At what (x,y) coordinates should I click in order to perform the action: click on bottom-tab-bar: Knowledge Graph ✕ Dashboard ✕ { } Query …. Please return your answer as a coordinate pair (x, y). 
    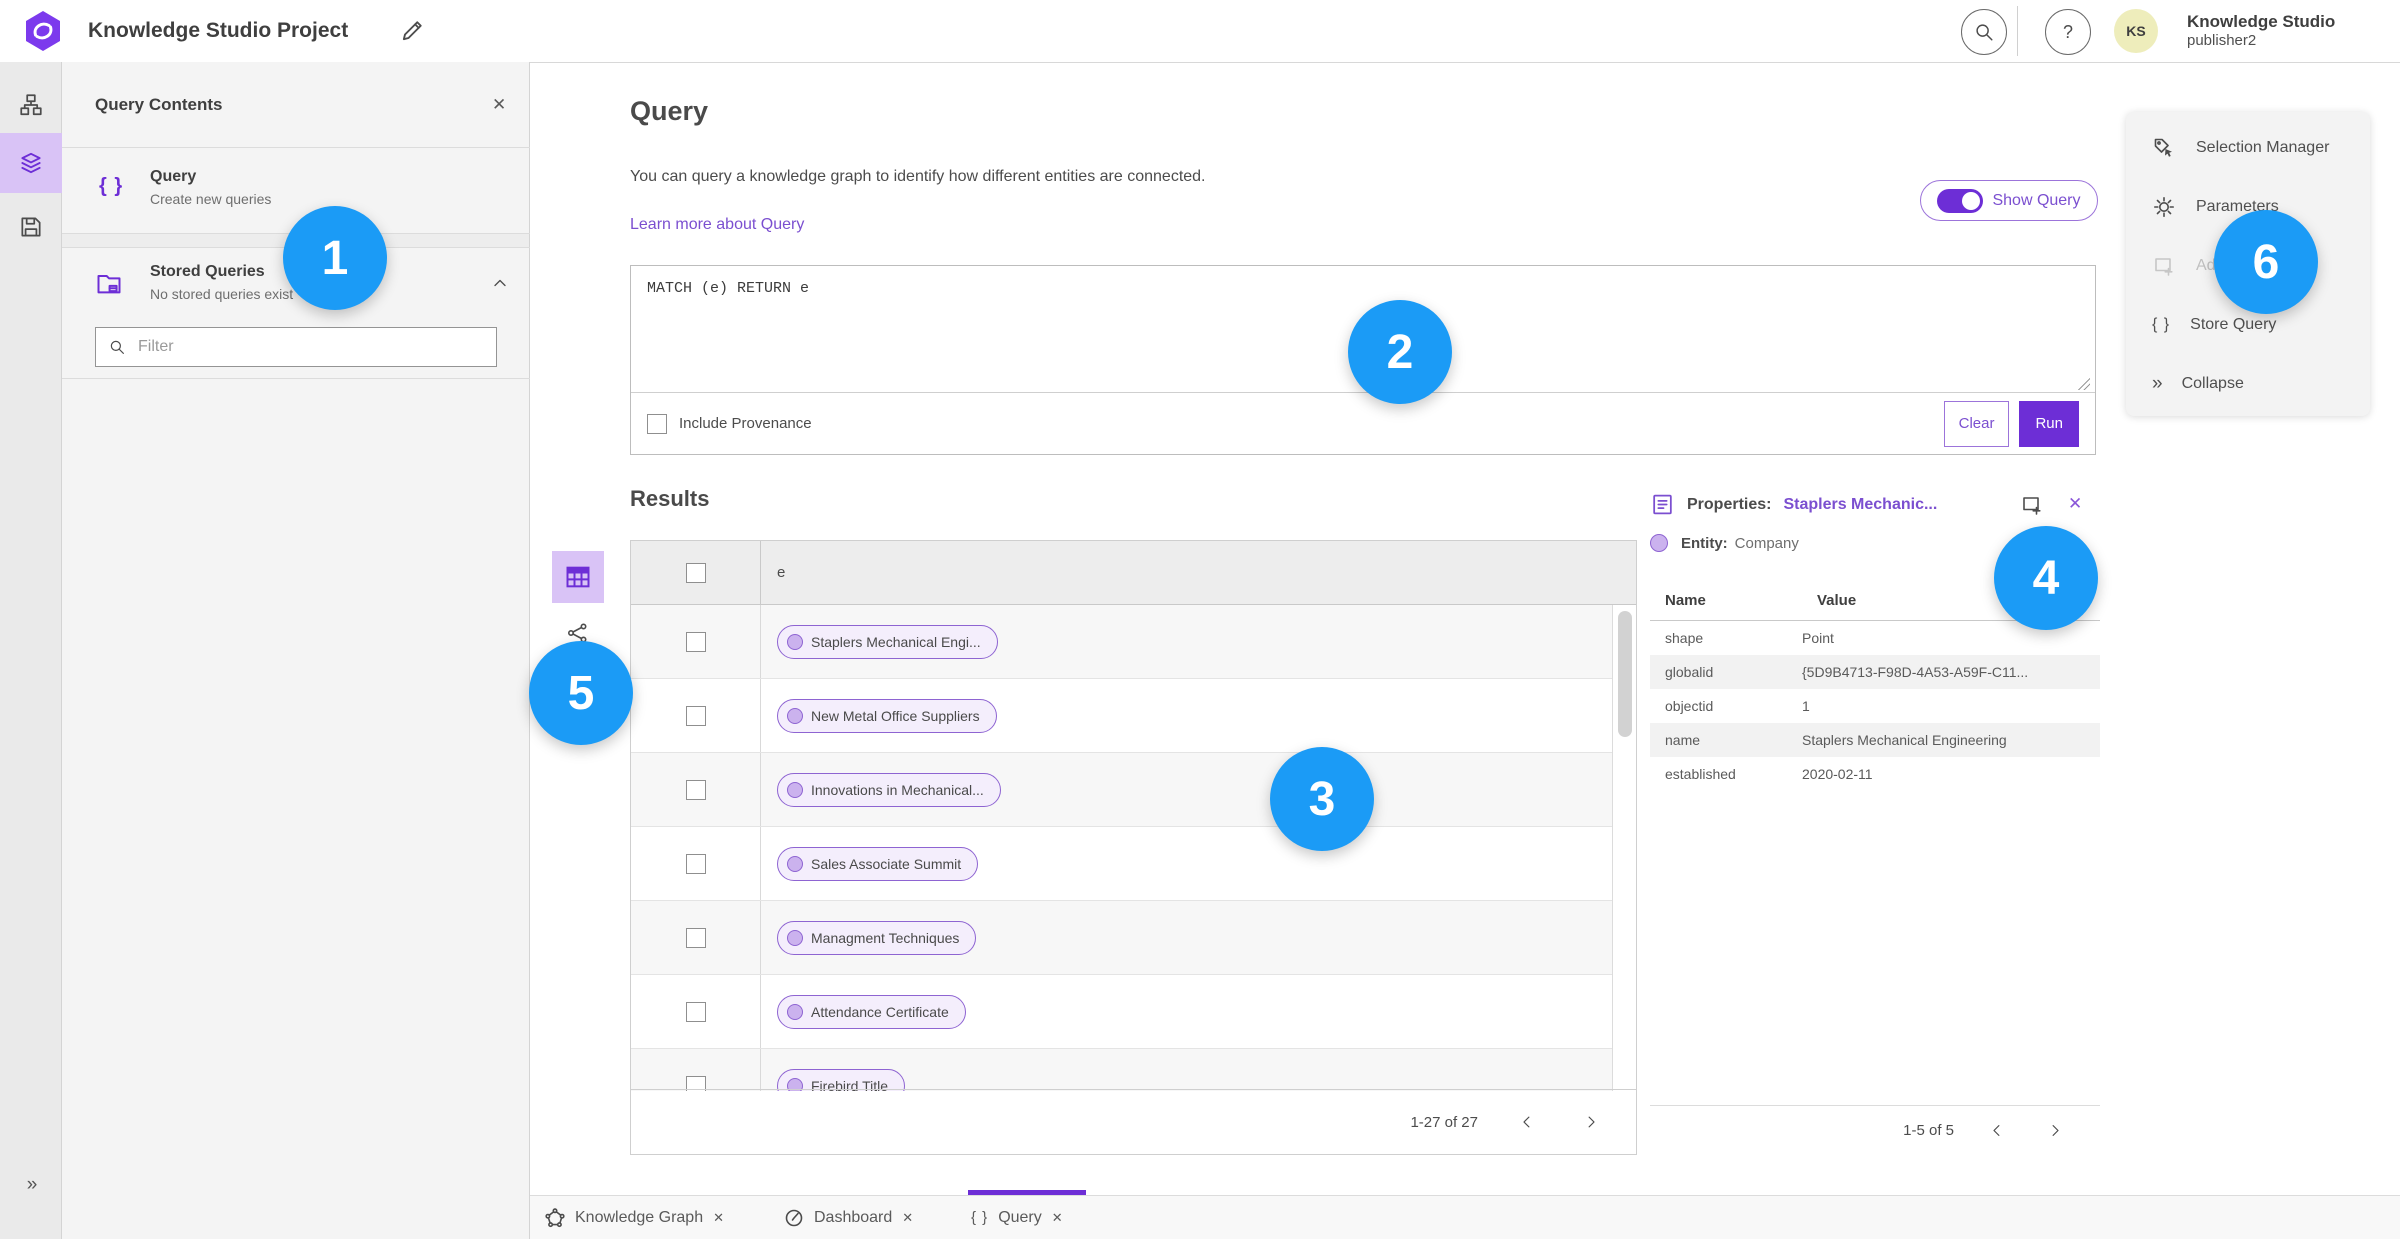
    Looking at the image, I should click on (1465, 1214).